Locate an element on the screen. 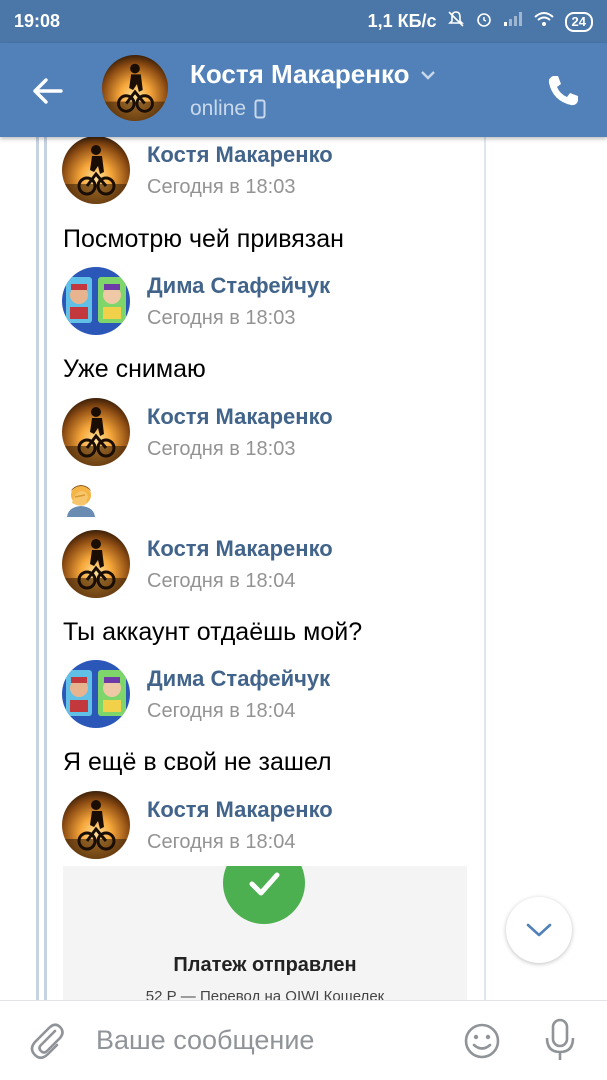 Image resolution: width=607 pixels, height=1080 pixels. battery-icon: 24 is located at coordinates (578, 21).